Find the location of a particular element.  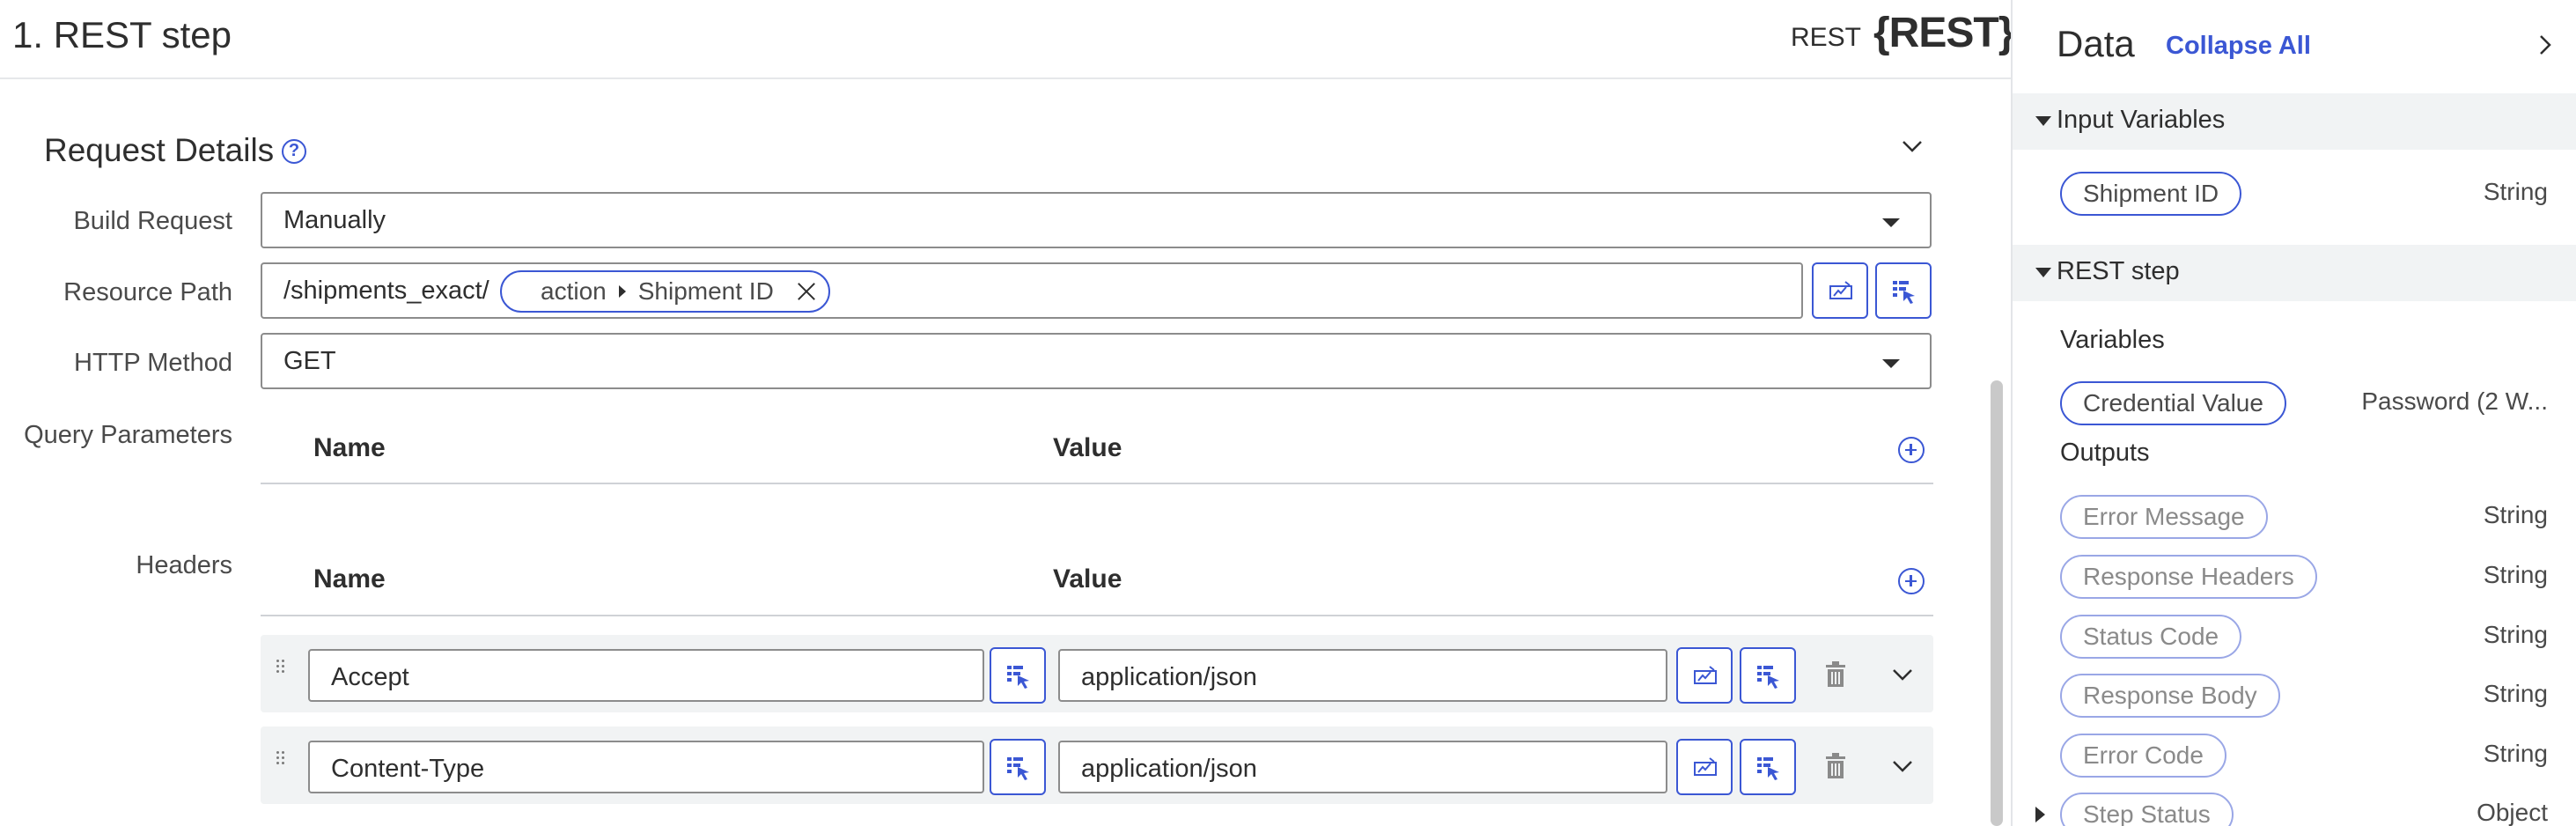

output-pill-error-code: Error Code is located at coordinates (2143, 756).